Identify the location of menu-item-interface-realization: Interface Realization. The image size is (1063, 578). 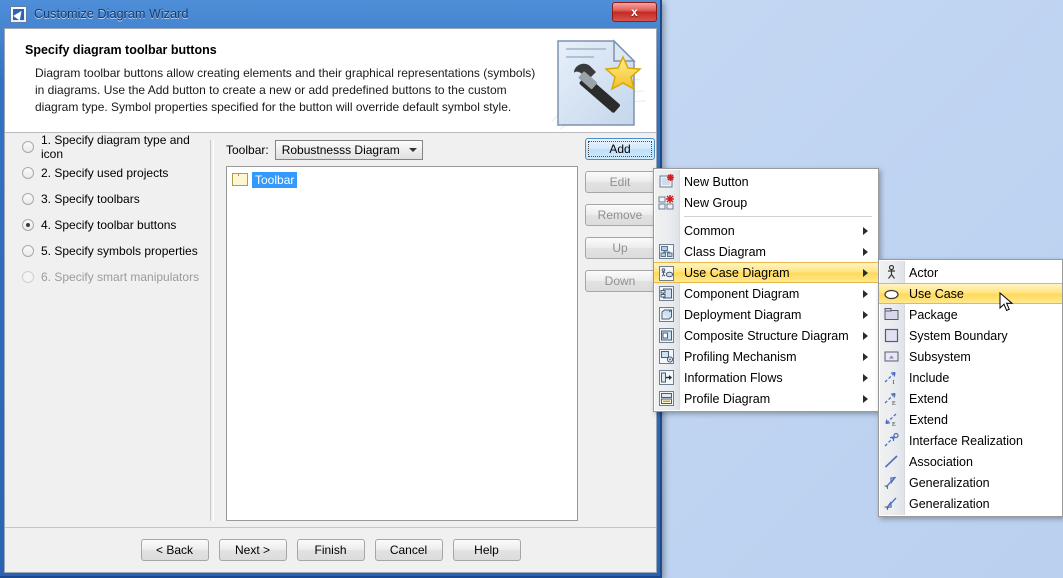
(970, 440).